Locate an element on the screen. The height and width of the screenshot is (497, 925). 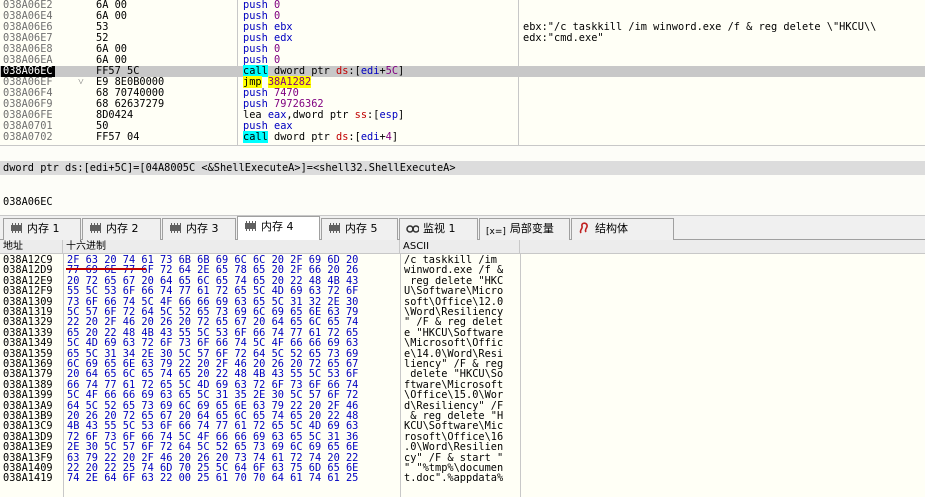
tab-label: 结构体 is located at coordinates (611, 228).